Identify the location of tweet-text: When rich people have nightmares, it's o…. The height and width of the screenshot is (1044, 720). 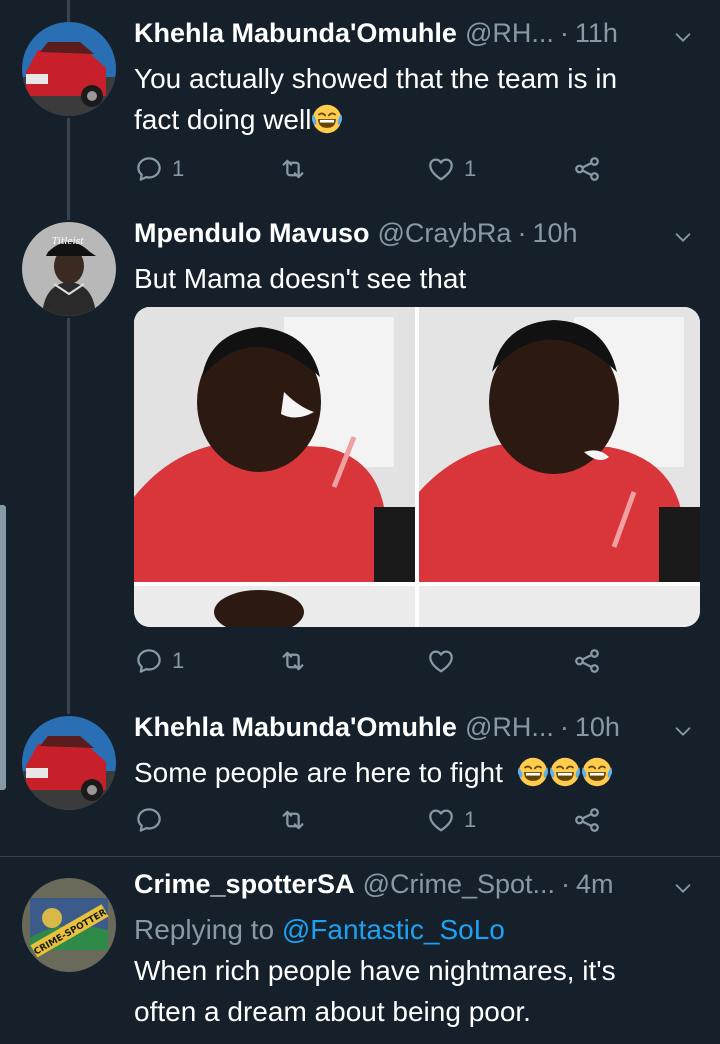
(420, 991).